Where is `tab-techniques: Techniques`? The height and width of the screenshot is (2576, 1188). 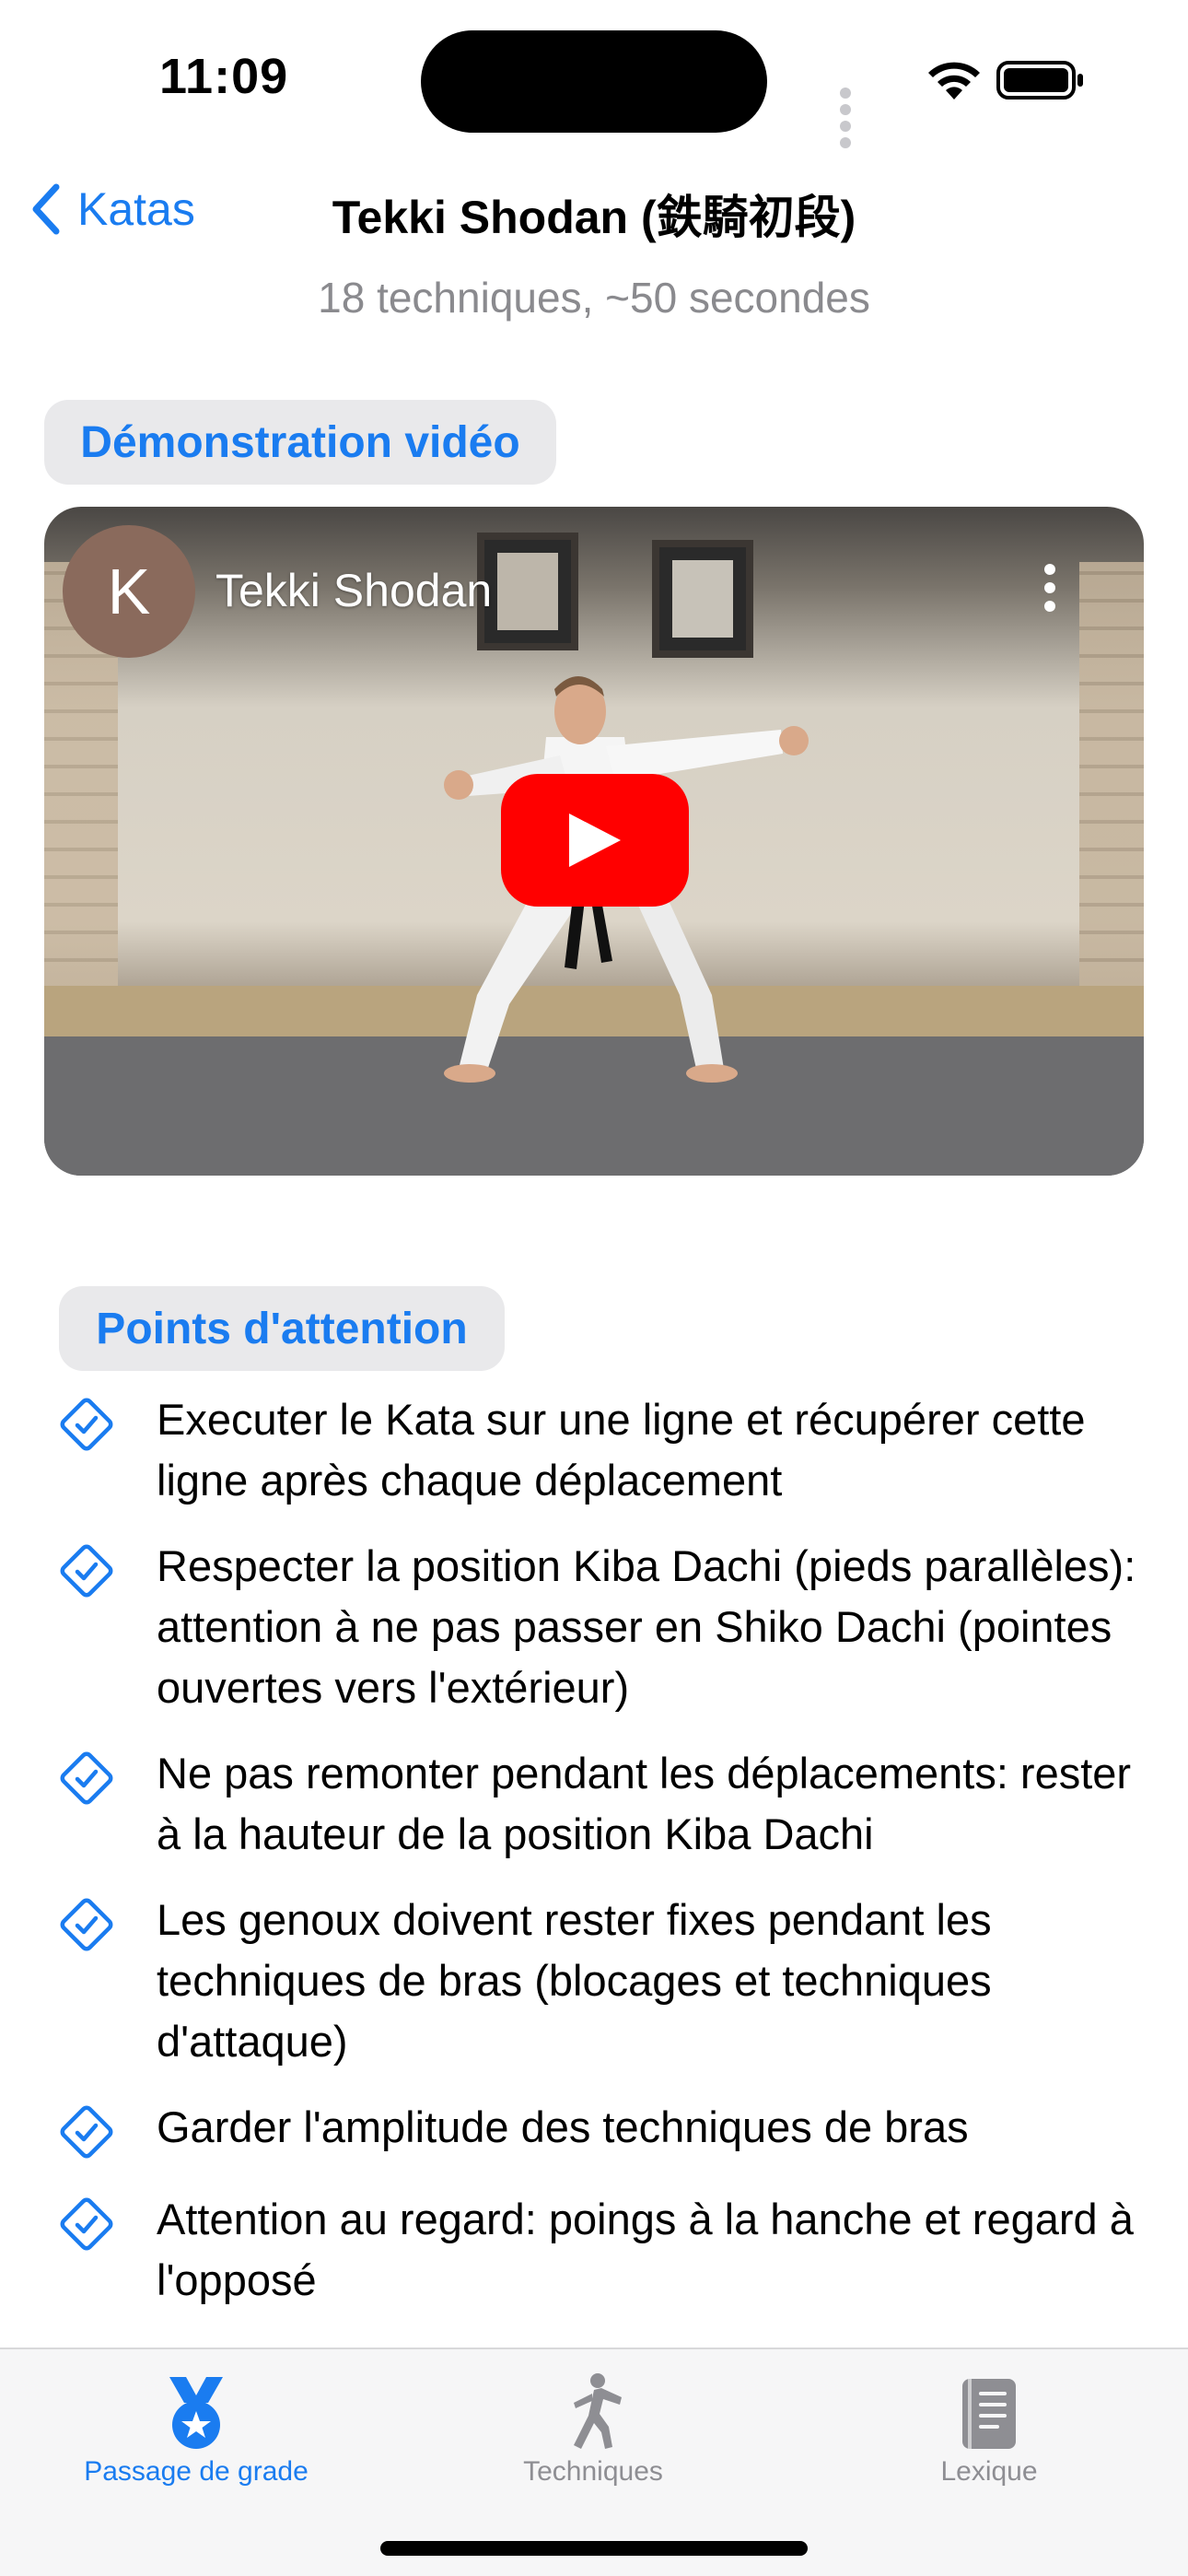
tab-techniques: Techniques is located at coordinates (593, 2423).